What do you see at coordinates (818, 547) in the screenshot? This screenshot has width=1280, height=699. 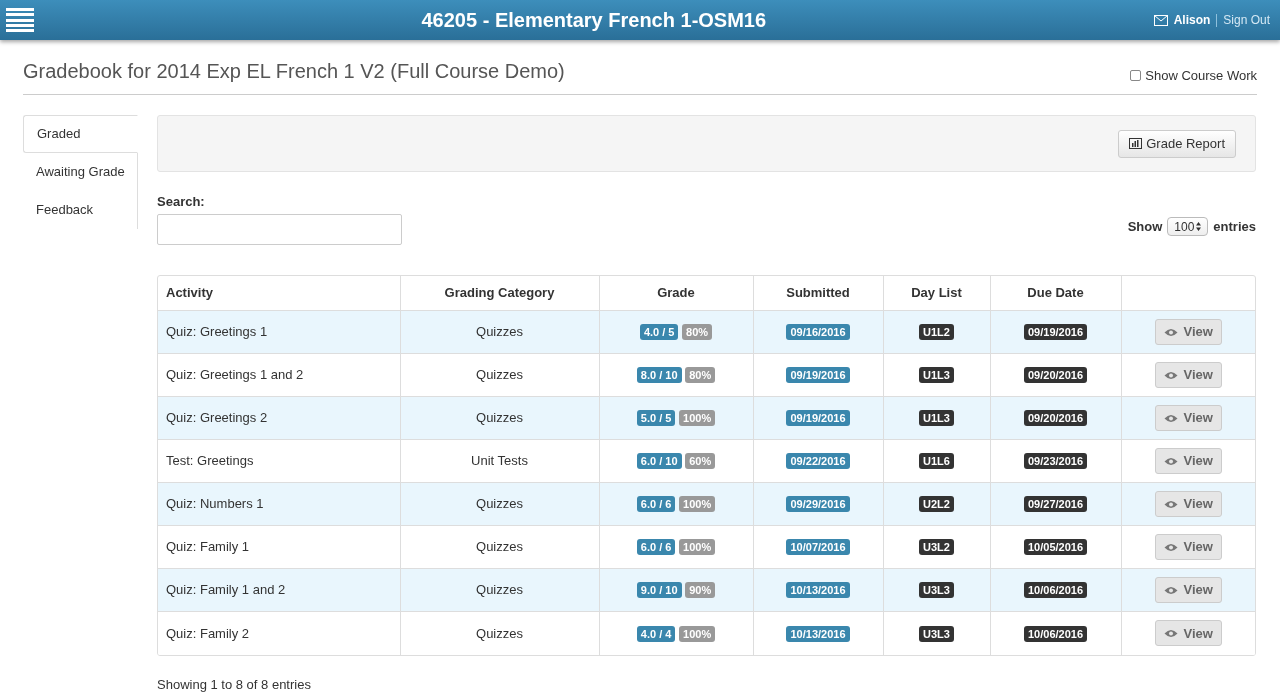 I see `date-badge: 10/07/2016` at bounding box center [818, 547].